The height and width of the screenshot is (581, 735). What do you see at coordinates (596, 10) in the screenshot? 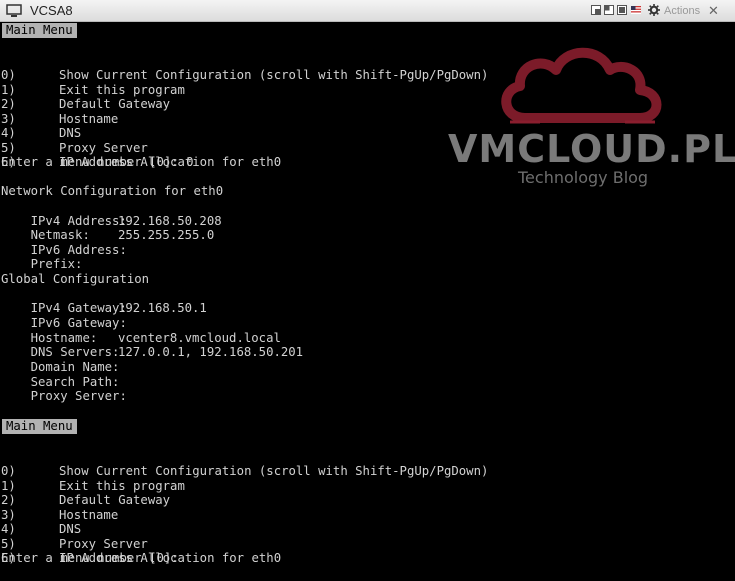
I see `fit-window-icon` at bounding box center [596, 10].